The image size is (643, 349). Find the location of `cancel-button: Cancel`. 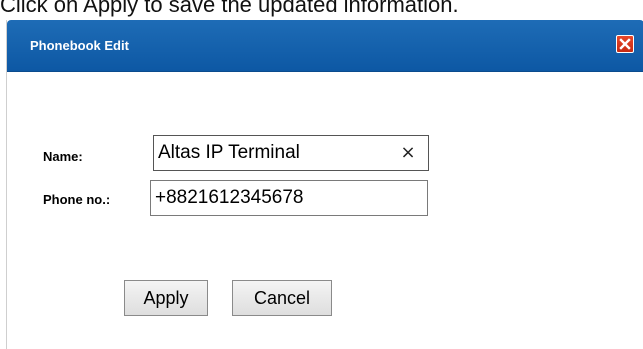

cancel-button: Cancel is located at coordinates (282, 298).